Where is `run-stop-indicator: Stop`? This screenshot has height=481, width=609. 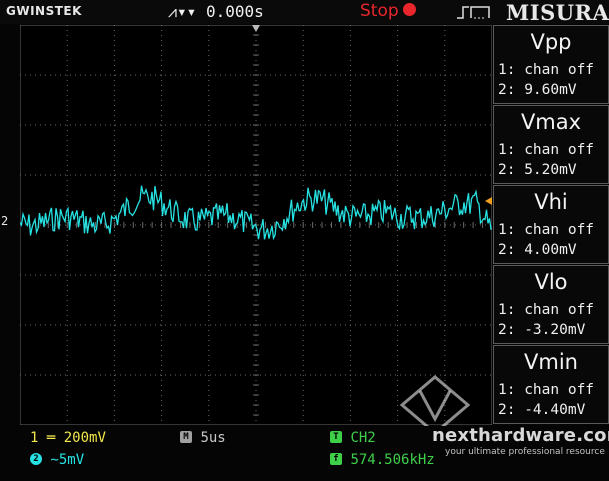 run-stop-indicator: Stop is located at coordinates (388, 11).